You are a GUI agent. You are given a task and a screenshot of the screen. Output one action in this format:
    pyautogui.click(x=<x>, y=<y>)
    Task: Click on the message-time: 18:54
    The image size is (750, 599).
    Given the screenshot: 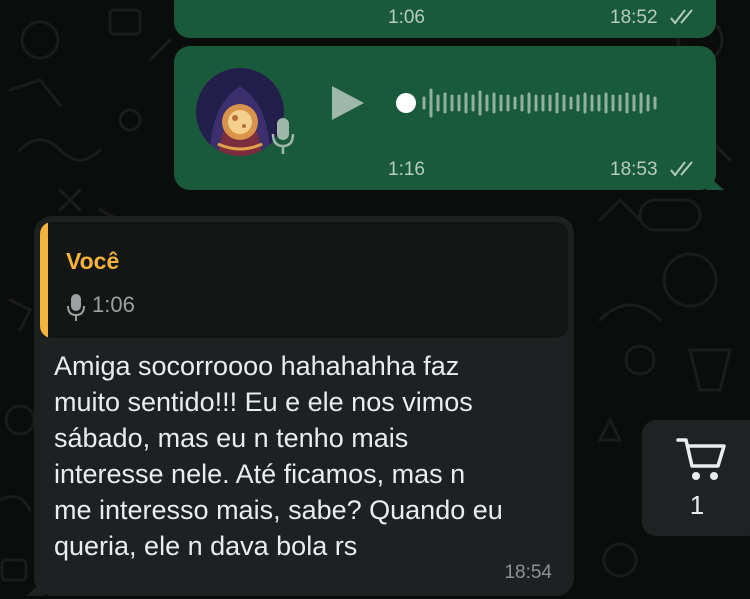 What is the action you would take?
    pyautogui.click(x=528, y=572)
    